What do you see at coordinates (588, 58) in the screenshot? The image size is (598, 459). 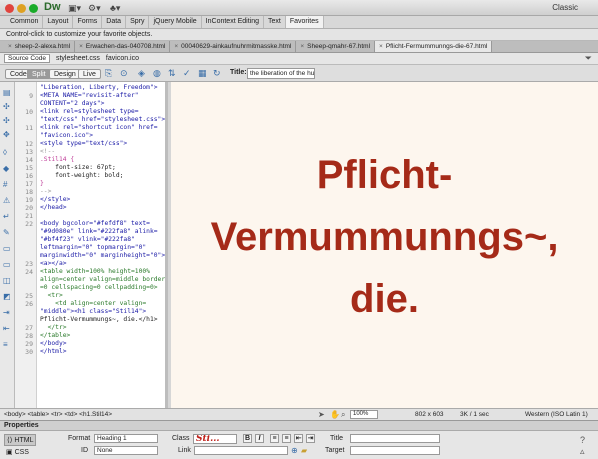 I see `filter-icon: ⏷` at bounding box center [588, 58].